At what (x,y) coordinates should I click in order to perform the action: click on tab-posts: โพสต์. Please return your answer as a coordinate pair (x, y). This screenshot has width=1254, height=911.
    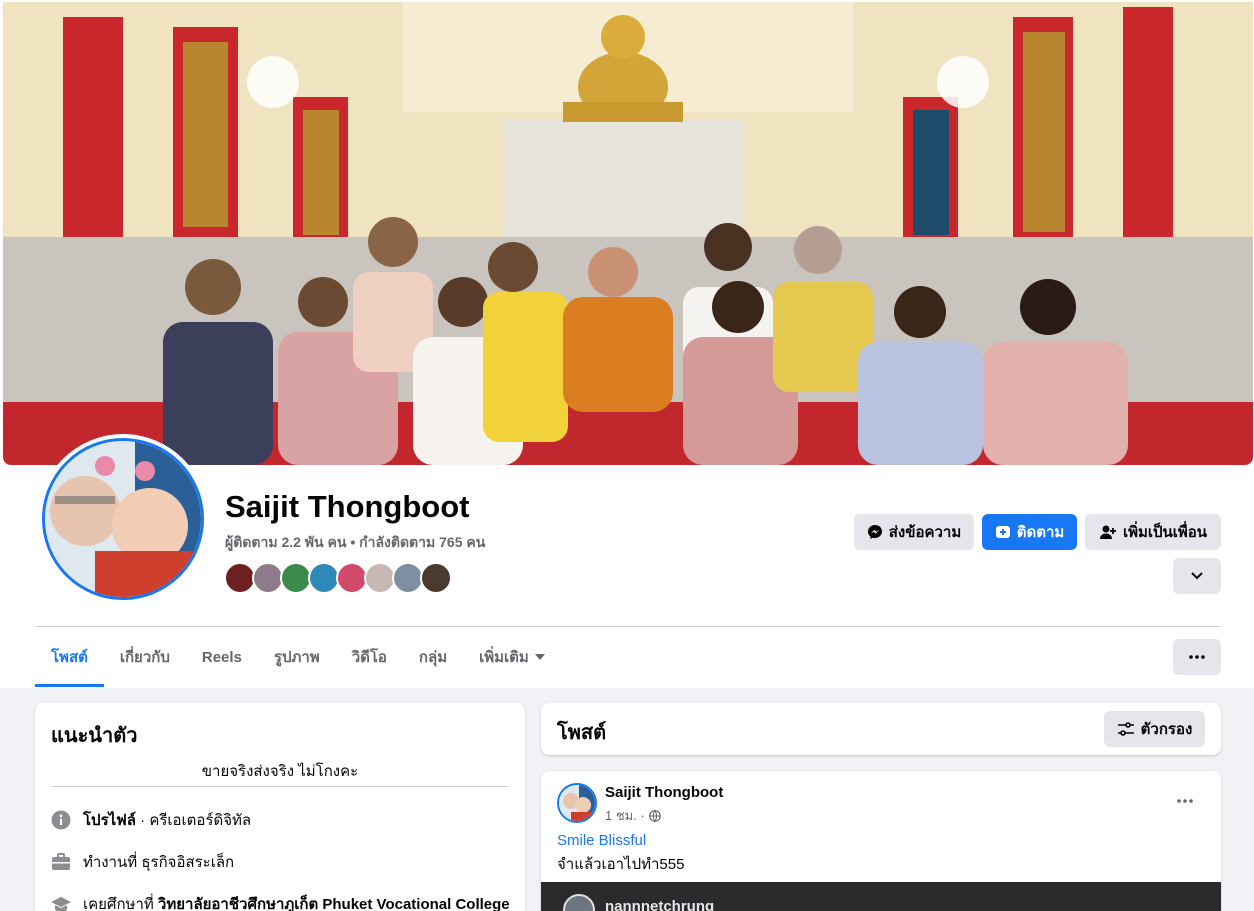
    Looking at the image, I should click on (69, 657).